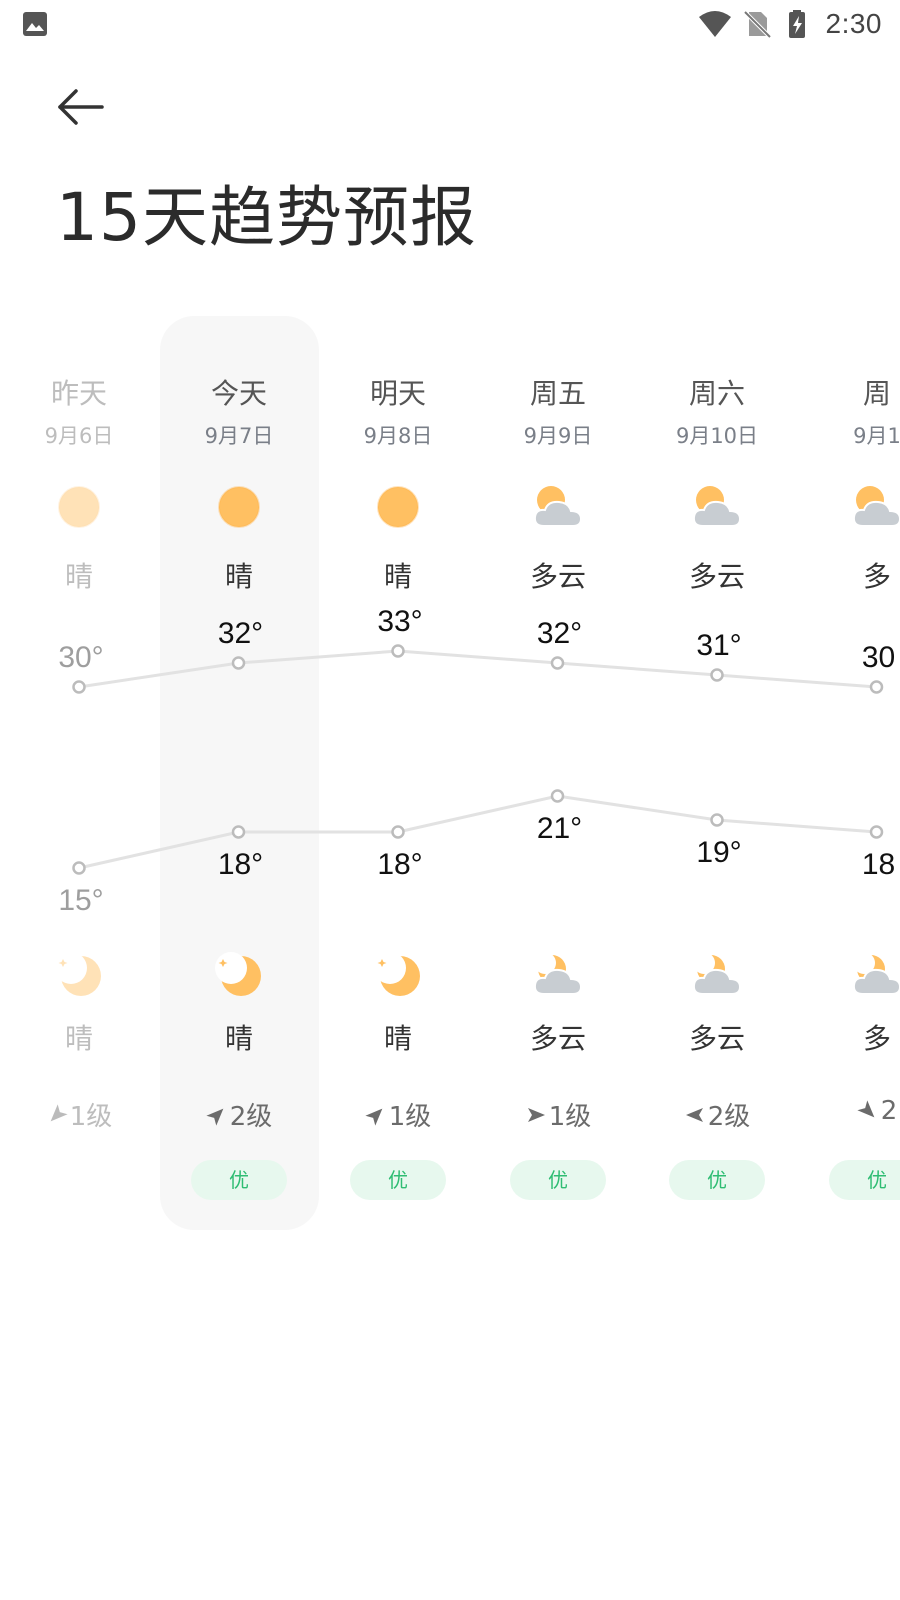 This screenshot has width=900, height=1600. What do you see at coordinates (78, 393) in the screenshot?
I see `day-name: 昨天` at bounding box center [78, 393].